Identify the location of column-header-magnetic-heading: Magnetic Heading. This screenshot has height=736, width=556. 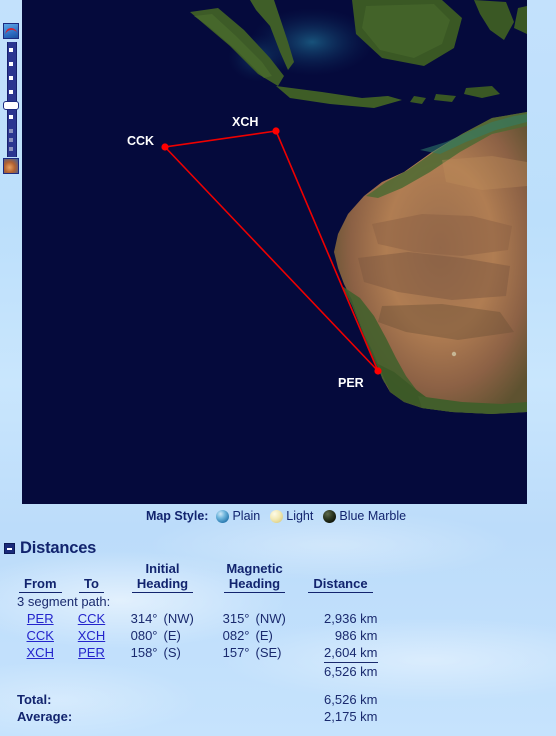
(255, 577).